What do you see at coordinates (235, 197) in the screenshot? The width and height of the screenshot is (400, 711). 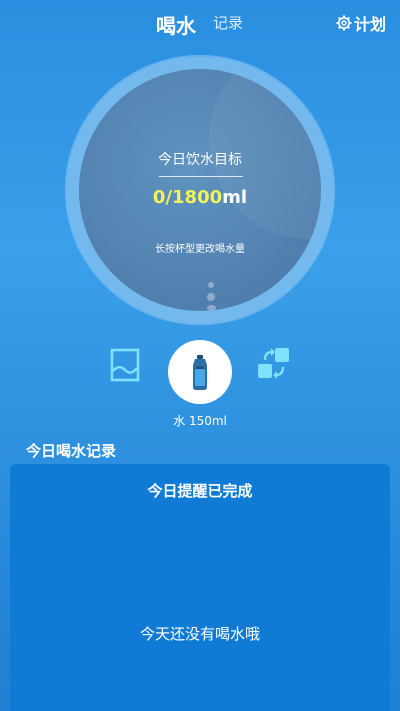 I see `goal-unit: ml` at bounding box center [235, 197].